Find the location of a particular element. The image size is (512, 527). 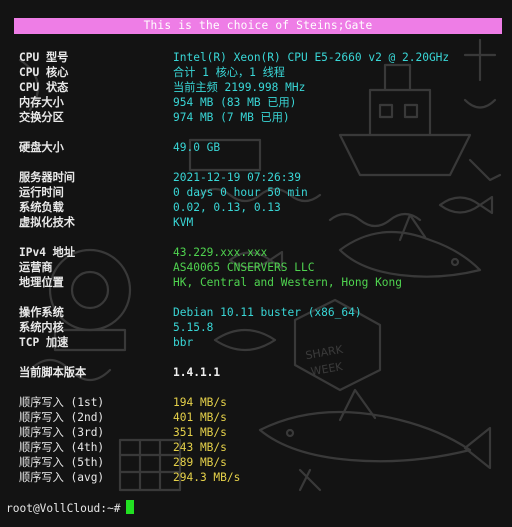

text-cursor is located at coordinates (129, 507).